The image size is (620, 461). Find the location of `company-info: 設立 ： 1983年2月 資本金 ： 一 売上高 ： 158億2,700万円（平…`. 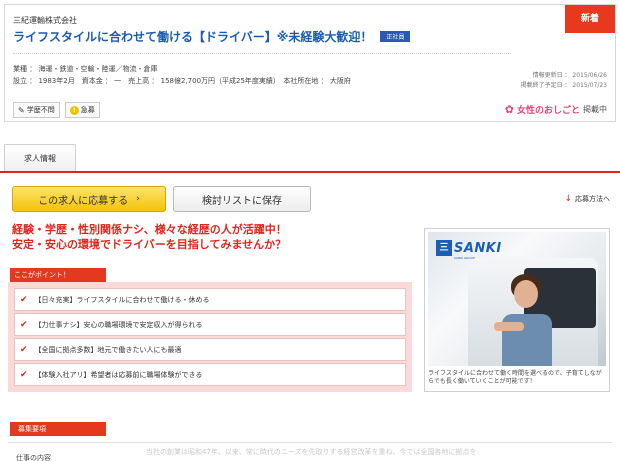

company-info: 設立 ： 1983年2月 資本金 ： 一 売上高 ： 158億2,700万円（平… is located at coordinates (182, 81).